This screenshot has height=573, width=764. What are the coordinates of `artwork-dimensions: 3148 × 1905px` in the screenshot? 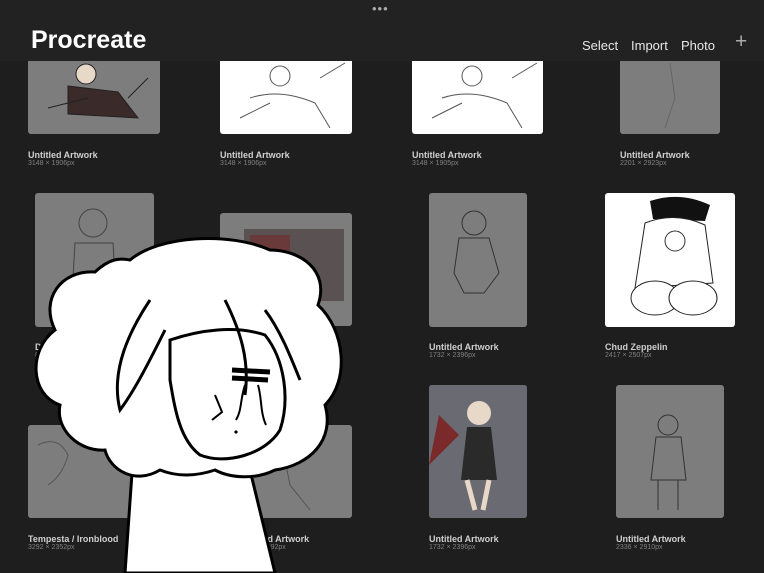 It's located at (435, 163).